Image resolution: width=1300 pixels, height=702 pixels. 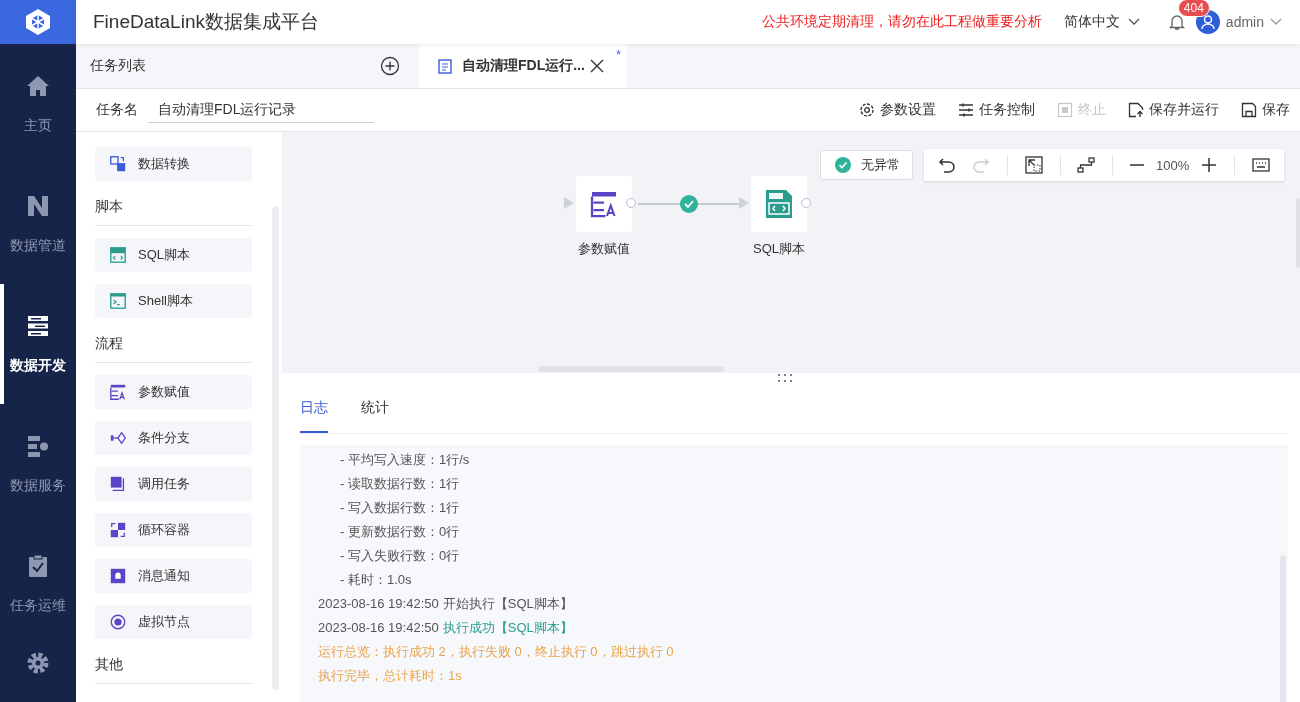 I want to click on bell-icon, so click(x=1176, y=22).